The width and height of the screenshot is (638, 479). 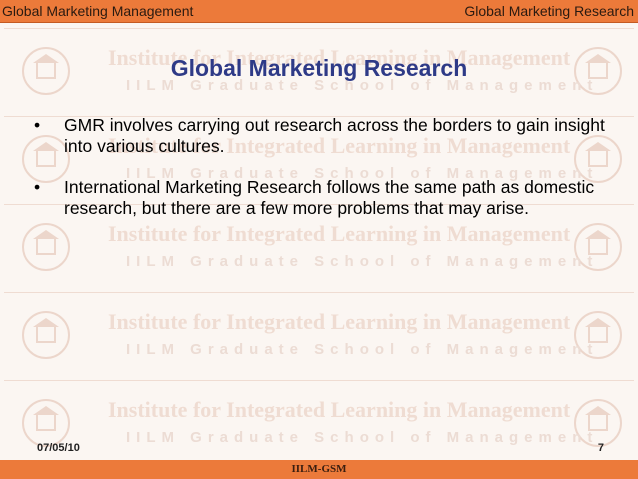 What do you see at coordinates (549, 11) in the screenshot?
I see `header-right-text: Global Marketing Research` at bounding box center [549, 11].